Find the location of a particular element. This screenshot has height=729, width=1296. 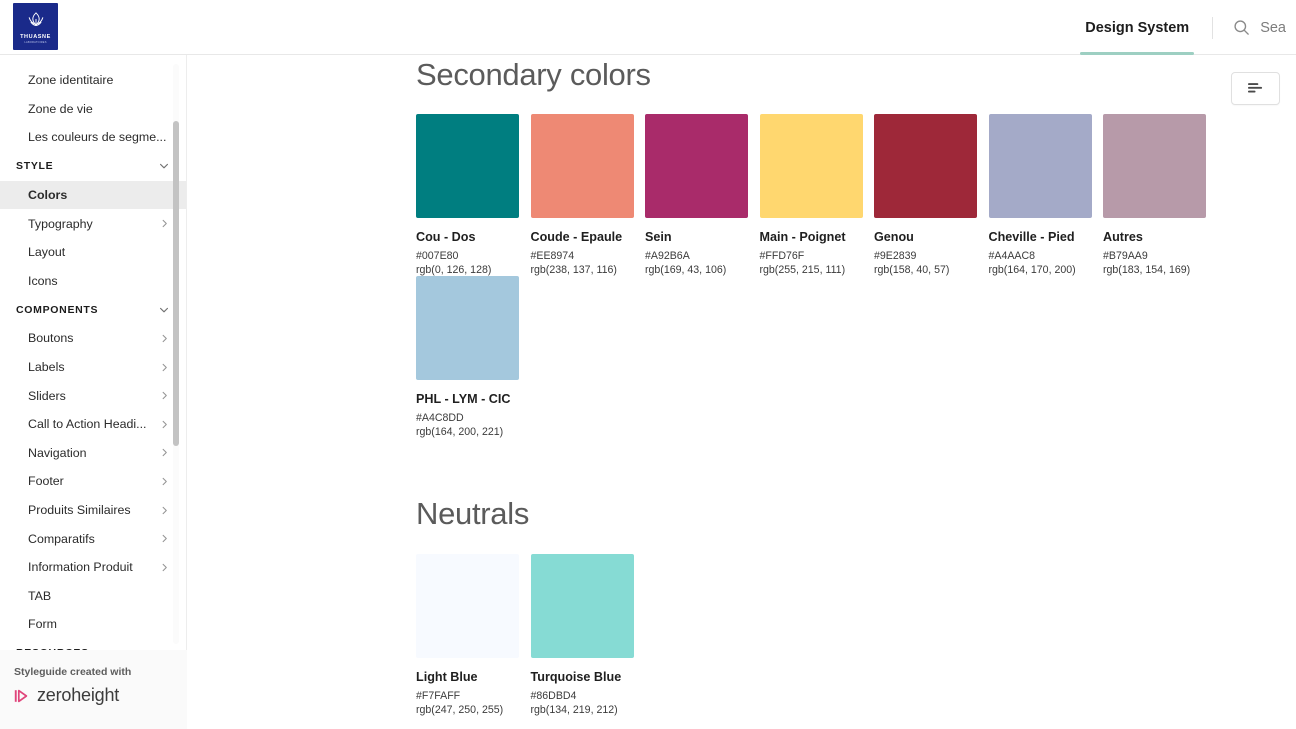

color-swatch-main-poignet: Main - Poignet #FFD76F rgb(255, 215, 111) is located at coordinates (817, 195).